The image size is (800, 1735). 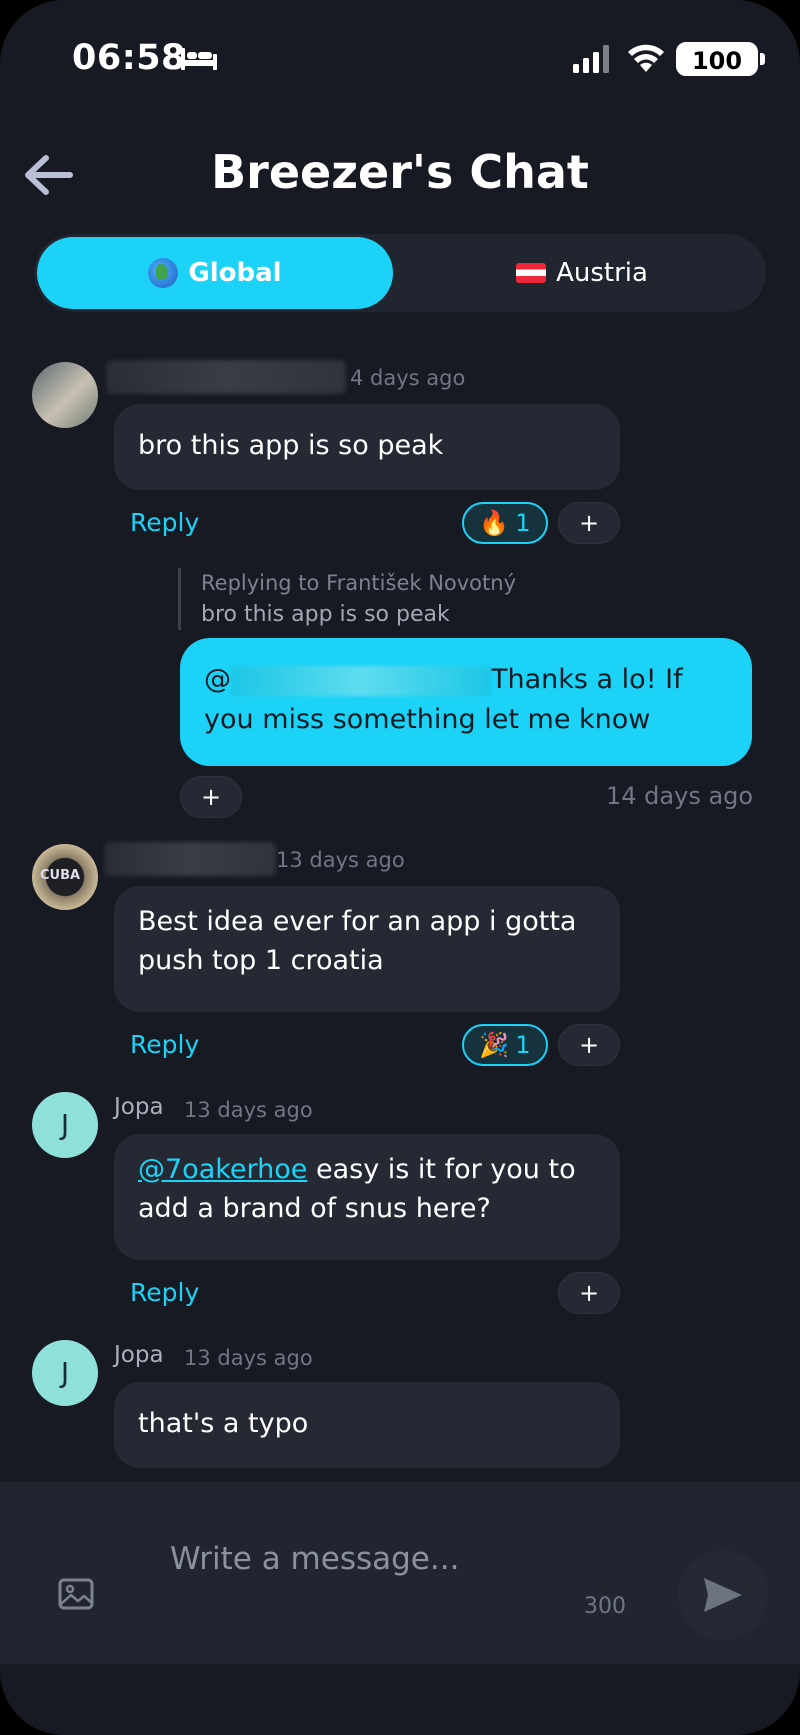 What do you see at coordinates (129, 58) in the screenshot?
I see `status-time: 06:58` at bounding box center [129, 58].